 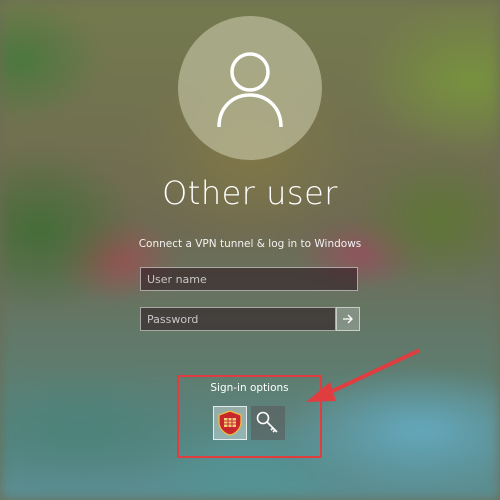 I want to click on key-icon, so click(x=267, y=422).